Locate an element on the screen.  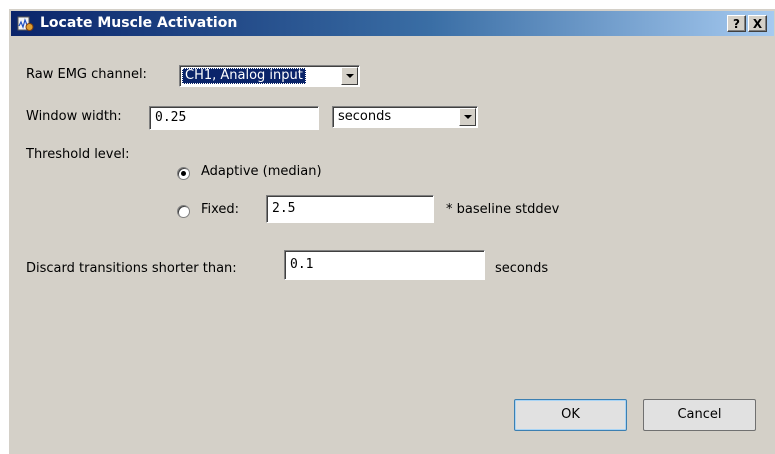
app-icon is located at coordinates (25, 23).